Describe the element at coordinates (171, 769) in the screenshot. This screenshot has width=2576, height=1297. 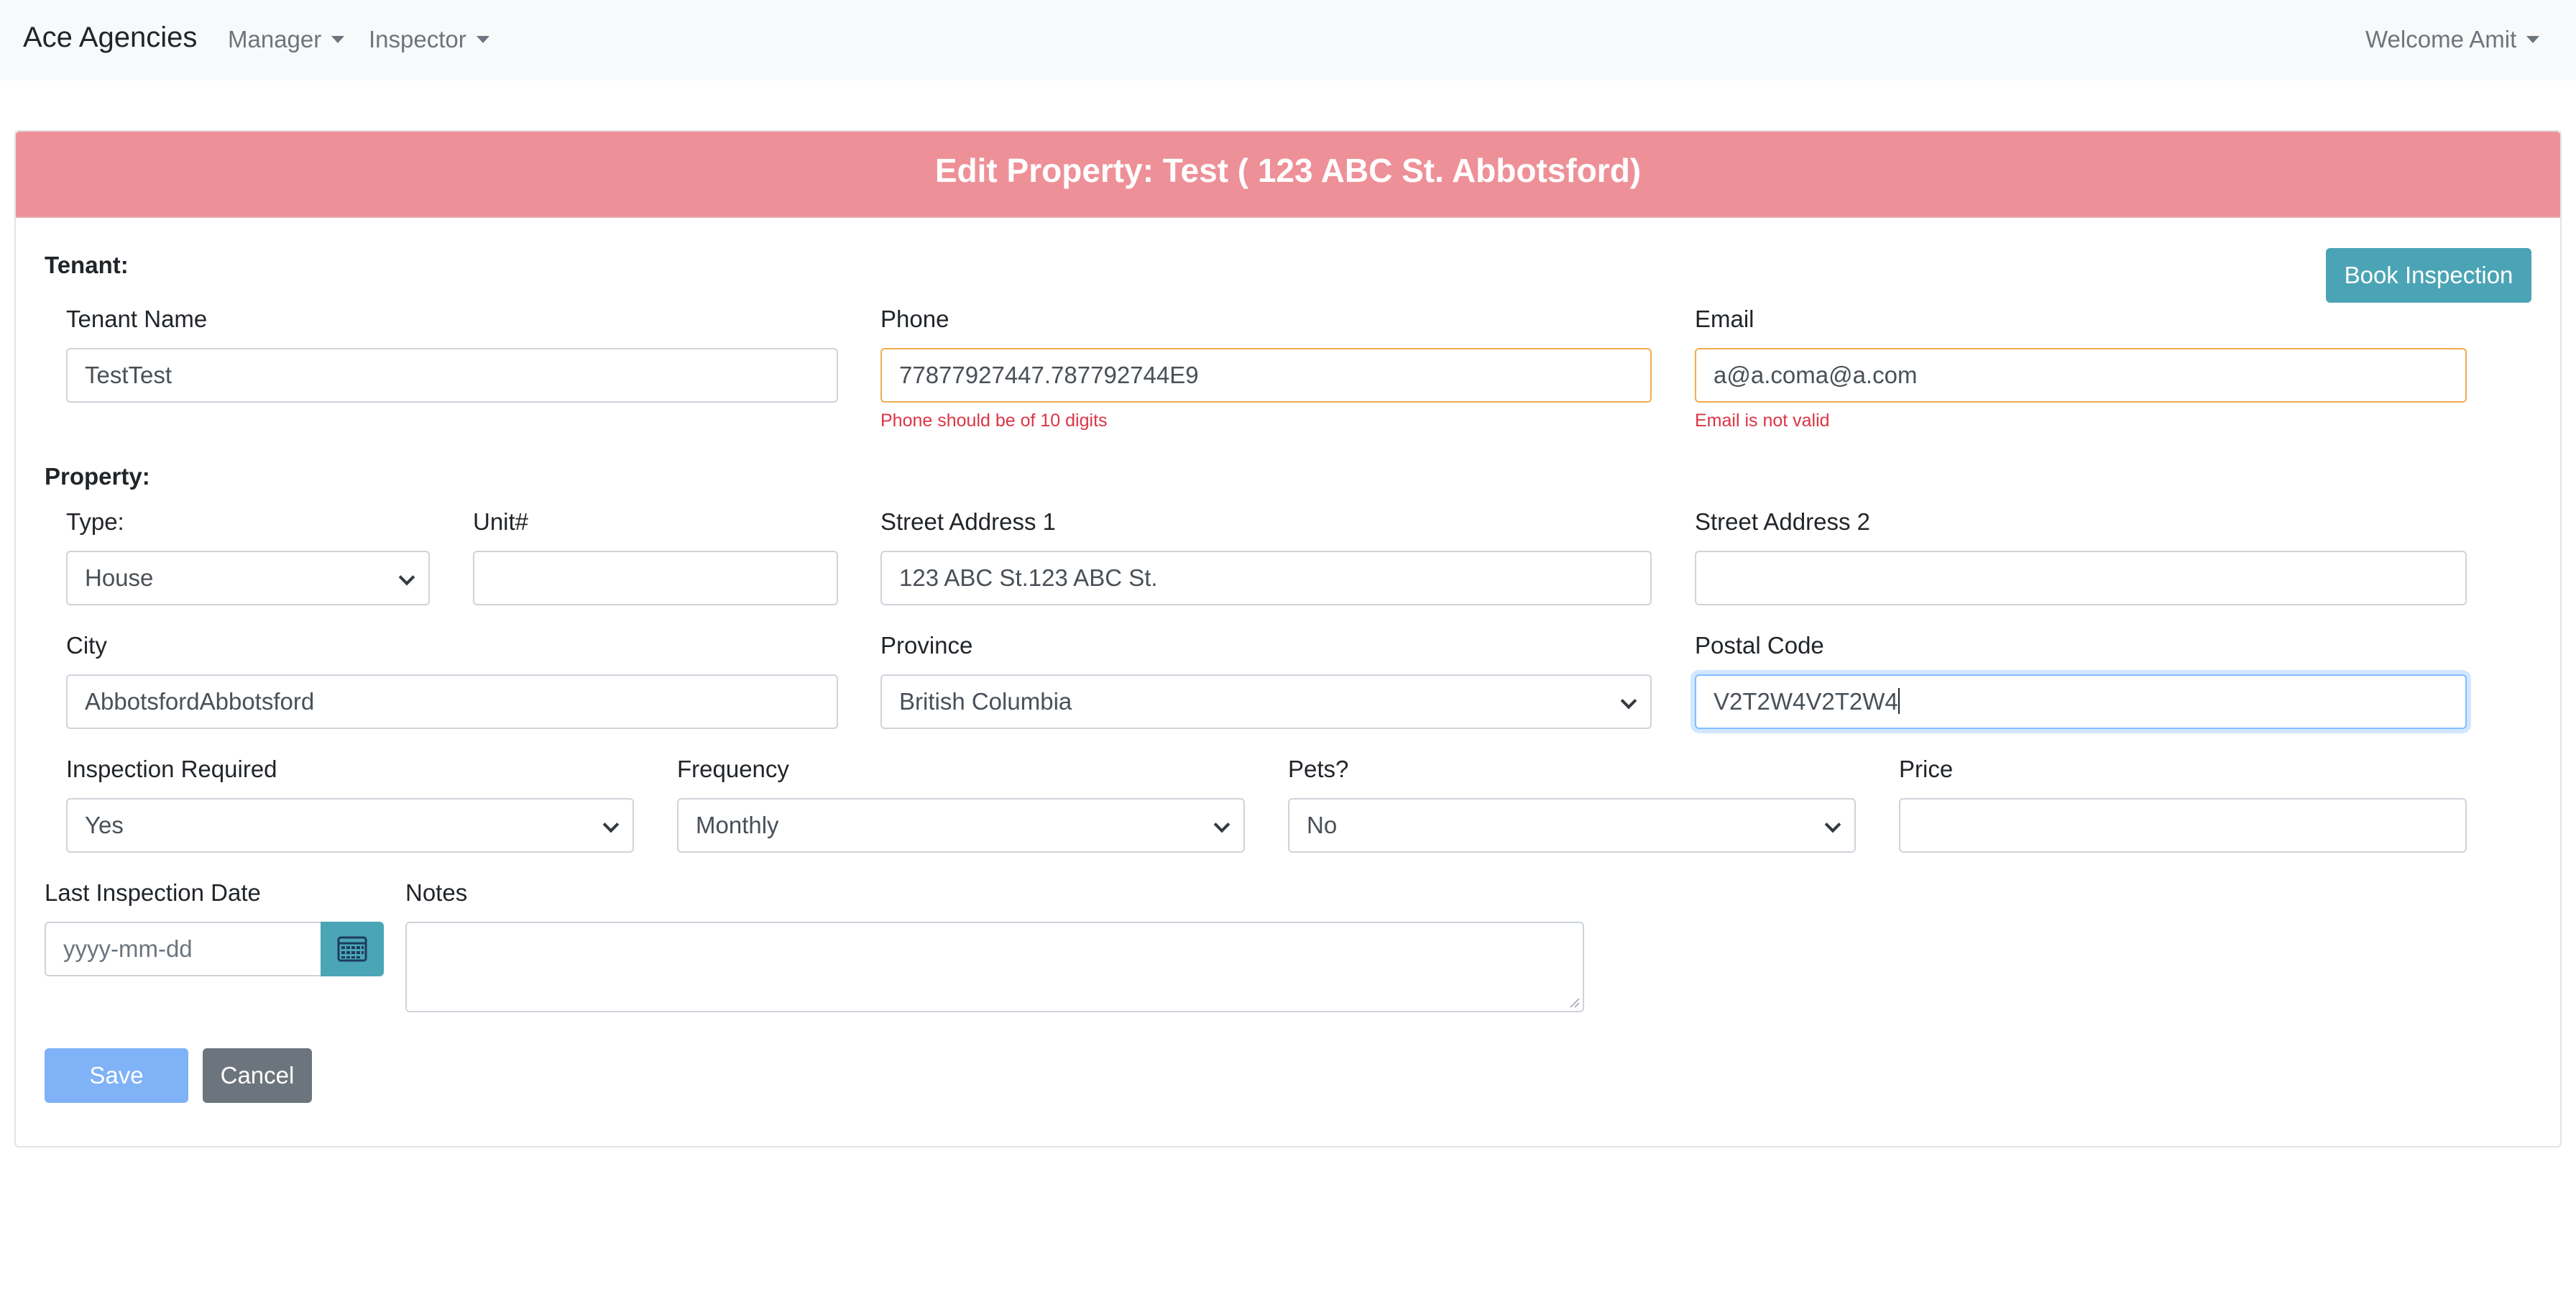
I see `inspection-required-label: Inspection Required` at that location.